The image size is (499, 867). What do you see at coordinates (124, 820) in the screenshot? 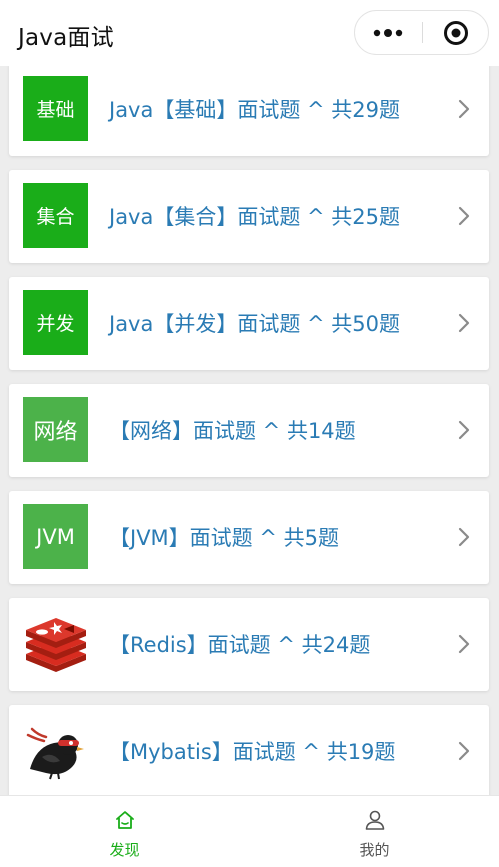
I see `home-icon` at bounding box center [124, 820].